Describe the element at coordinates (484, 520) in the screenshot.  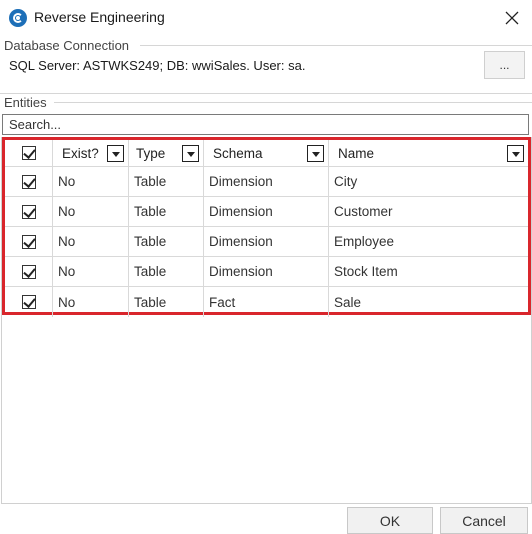
I see `cancel-button: Cancel` at that location.